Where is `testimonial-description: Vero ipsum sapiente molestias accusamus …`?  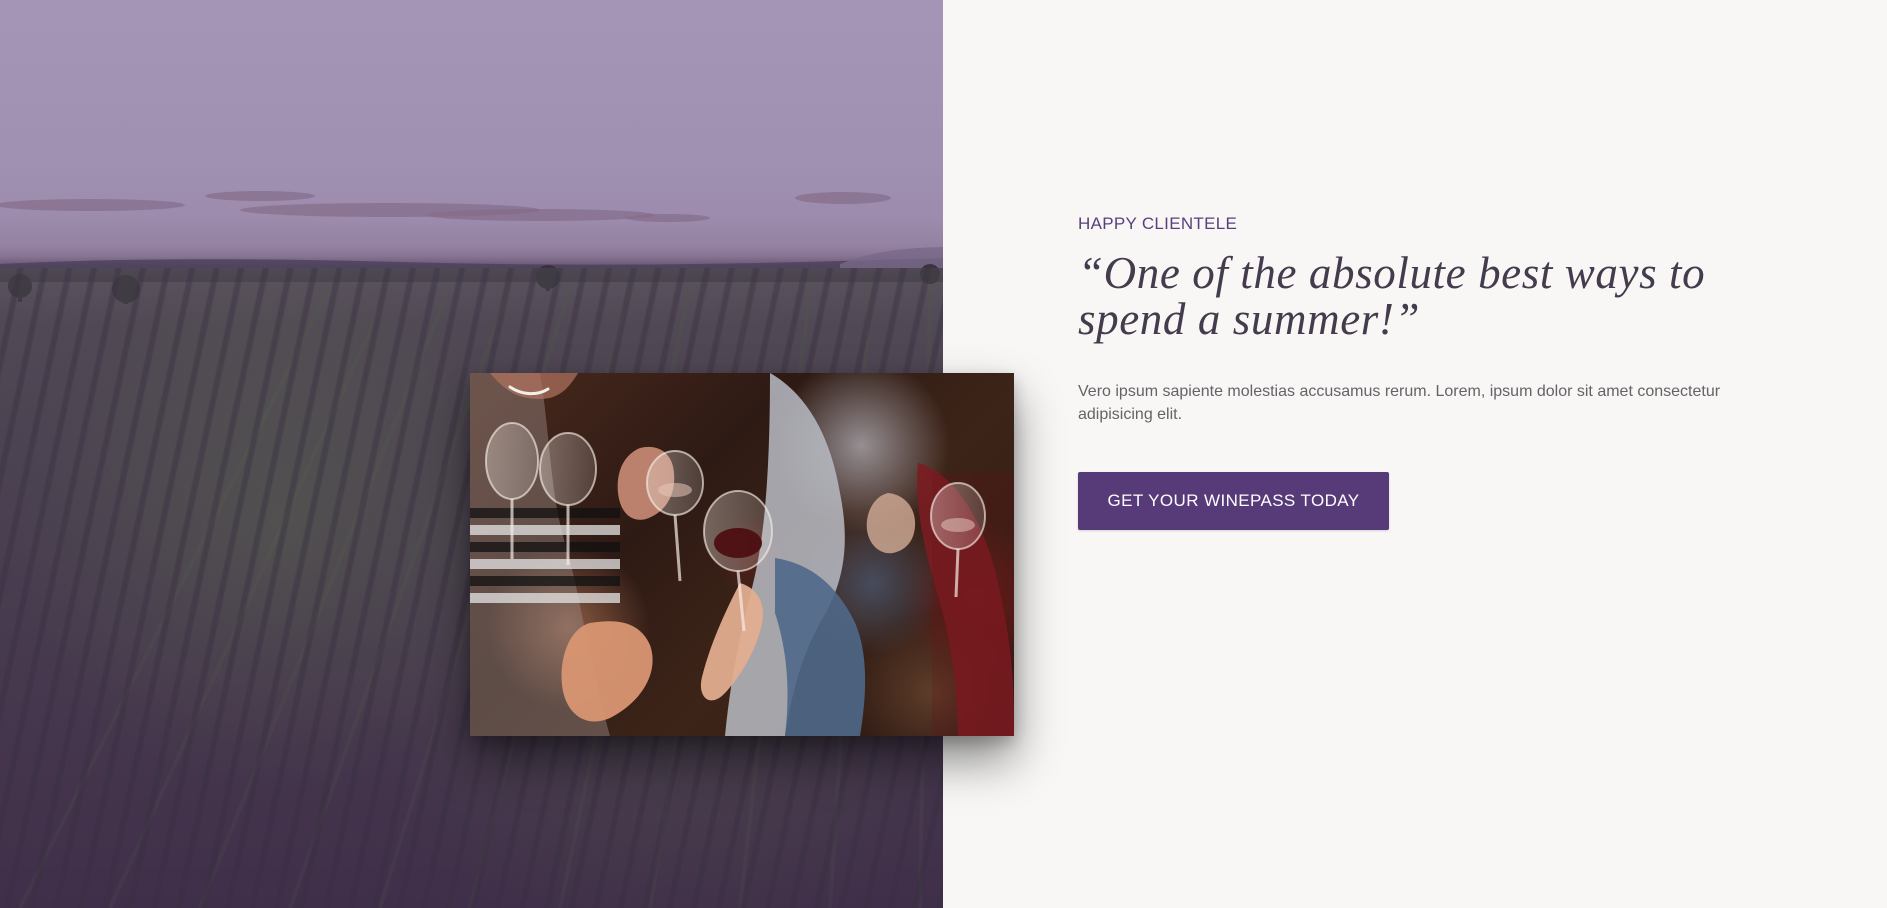 testimonial-description: Vero ipsum sapiente molestias accusamus … is located at coordinates (1399, 403).